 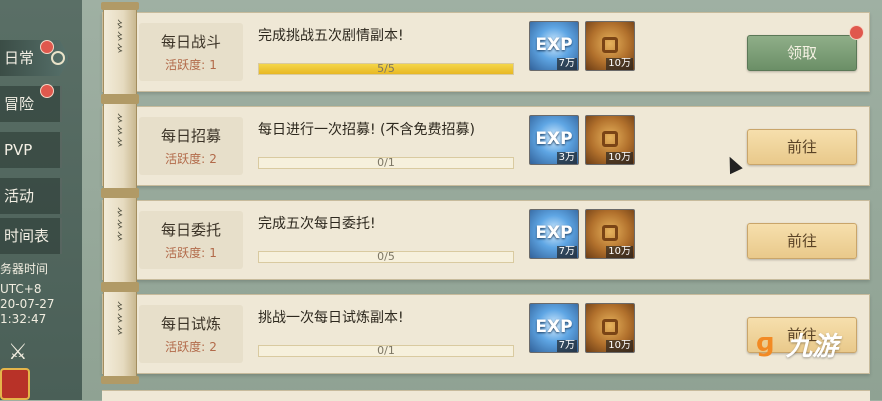 I want to click on daily-notification-dot, so click(x=47, y=47).